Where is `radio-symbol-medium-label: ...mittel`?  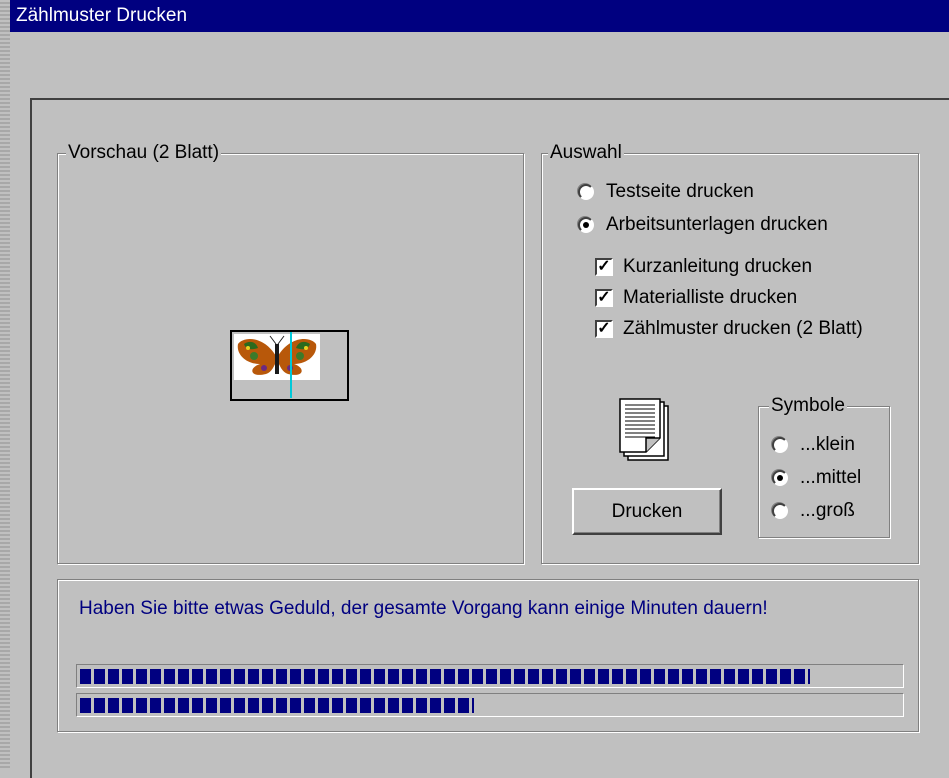 radio-symbol-medium-label: ...mittel is located at coordinates (831, 477).